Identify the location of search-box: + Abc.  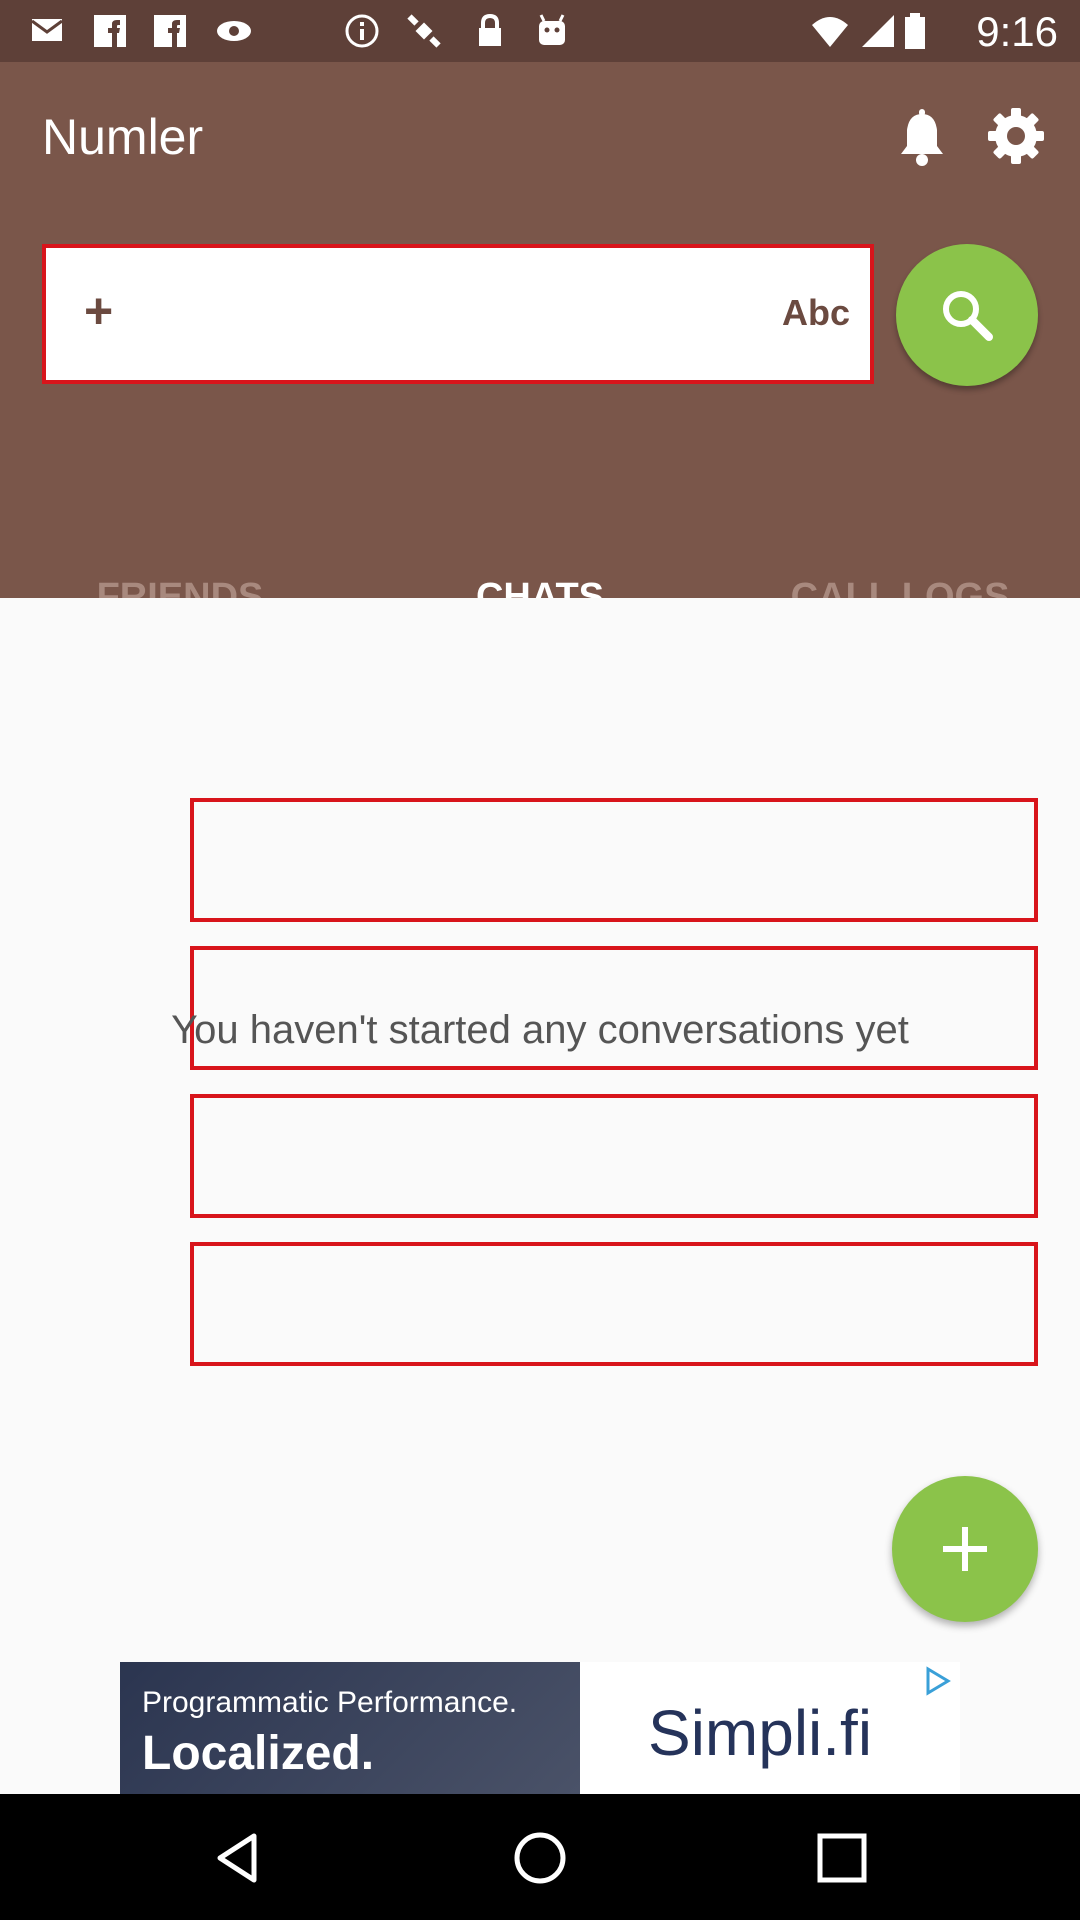
(458, 314).